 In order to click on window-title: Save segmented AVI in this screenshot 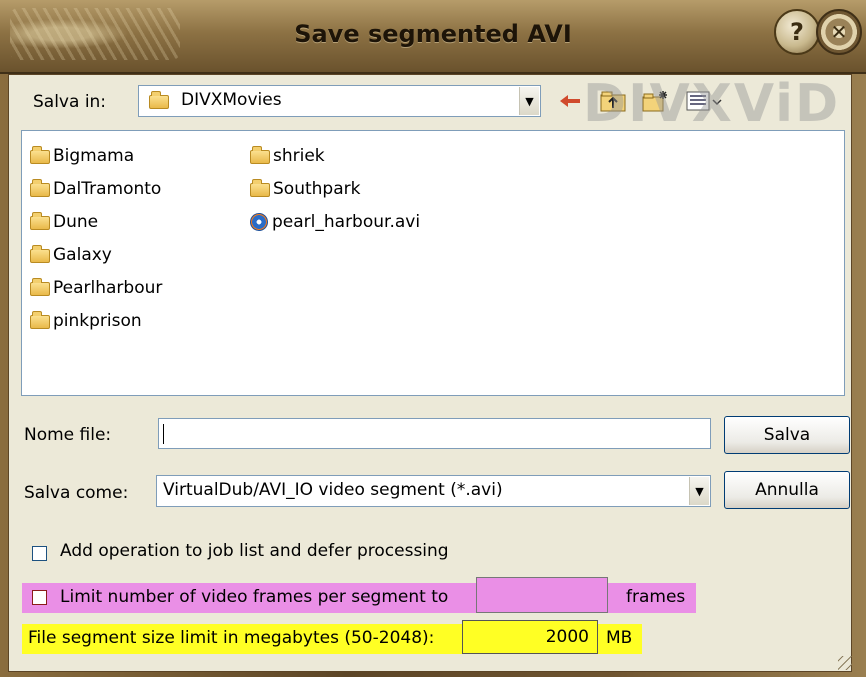, I will do `click(433, 34)`.